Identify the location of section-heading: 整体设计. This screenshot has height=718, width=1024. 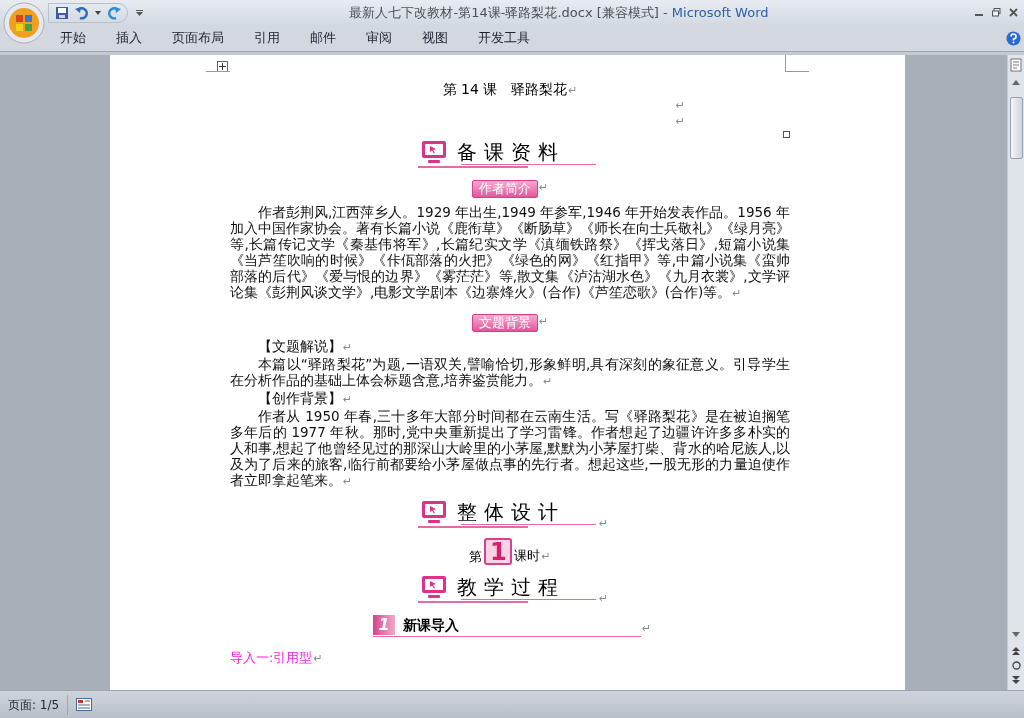
(511, 512).